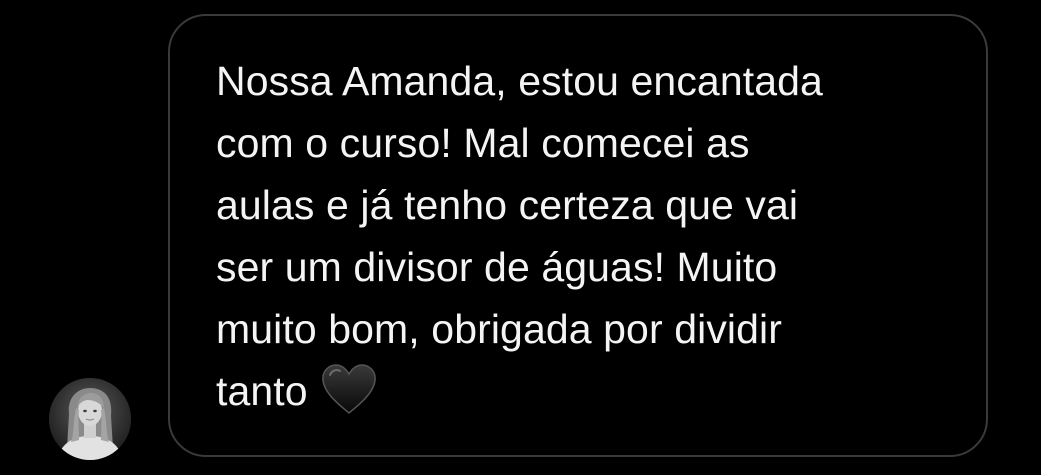  I want to click on message-line: muito bom, obrigada por dividir, so click(499, 329).